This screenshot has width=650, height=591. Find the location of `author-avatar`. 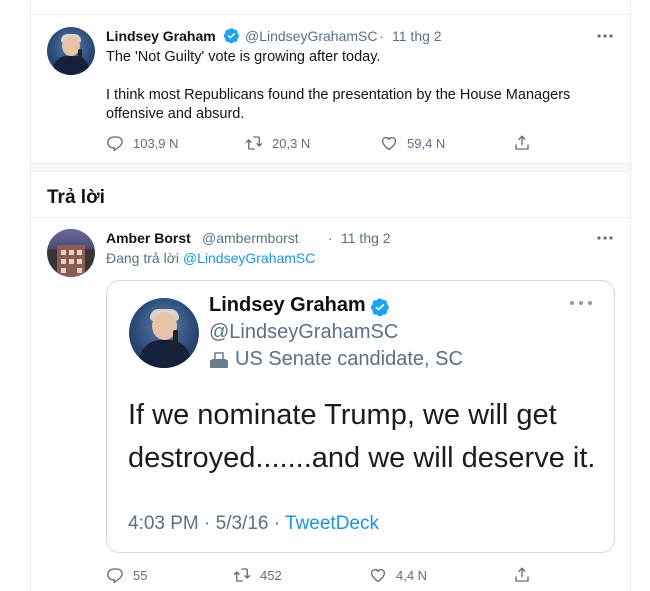

author-avatar is located at coordinates (71, 51).